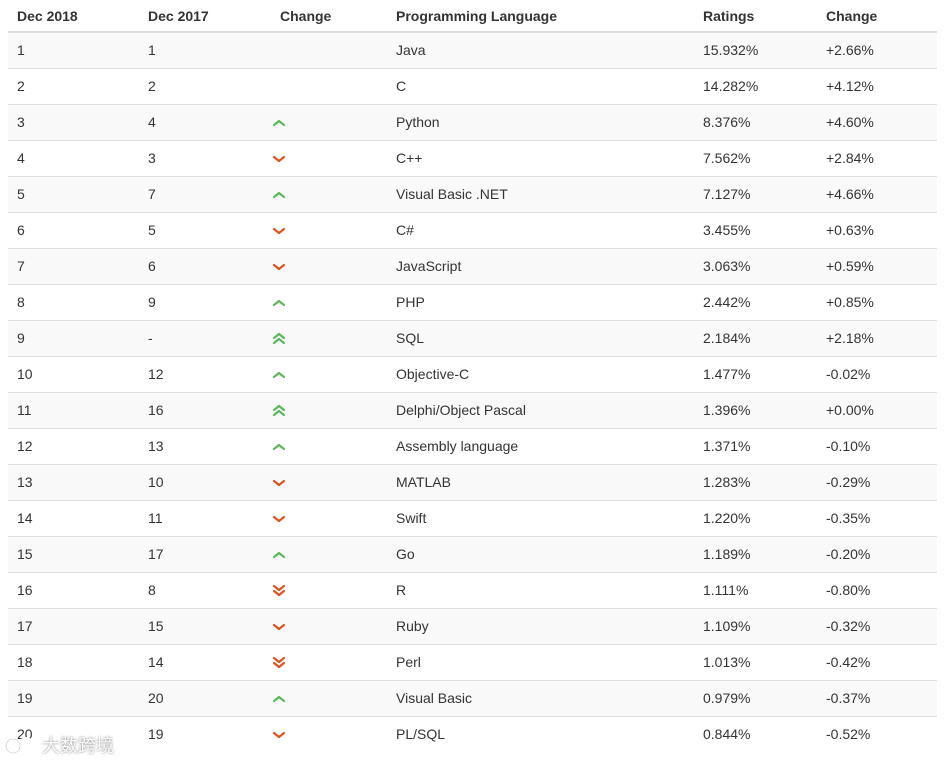  Describe the element at coordinates (19, 745) in the screenshot. I see `watermark-logo-icon` at that location.